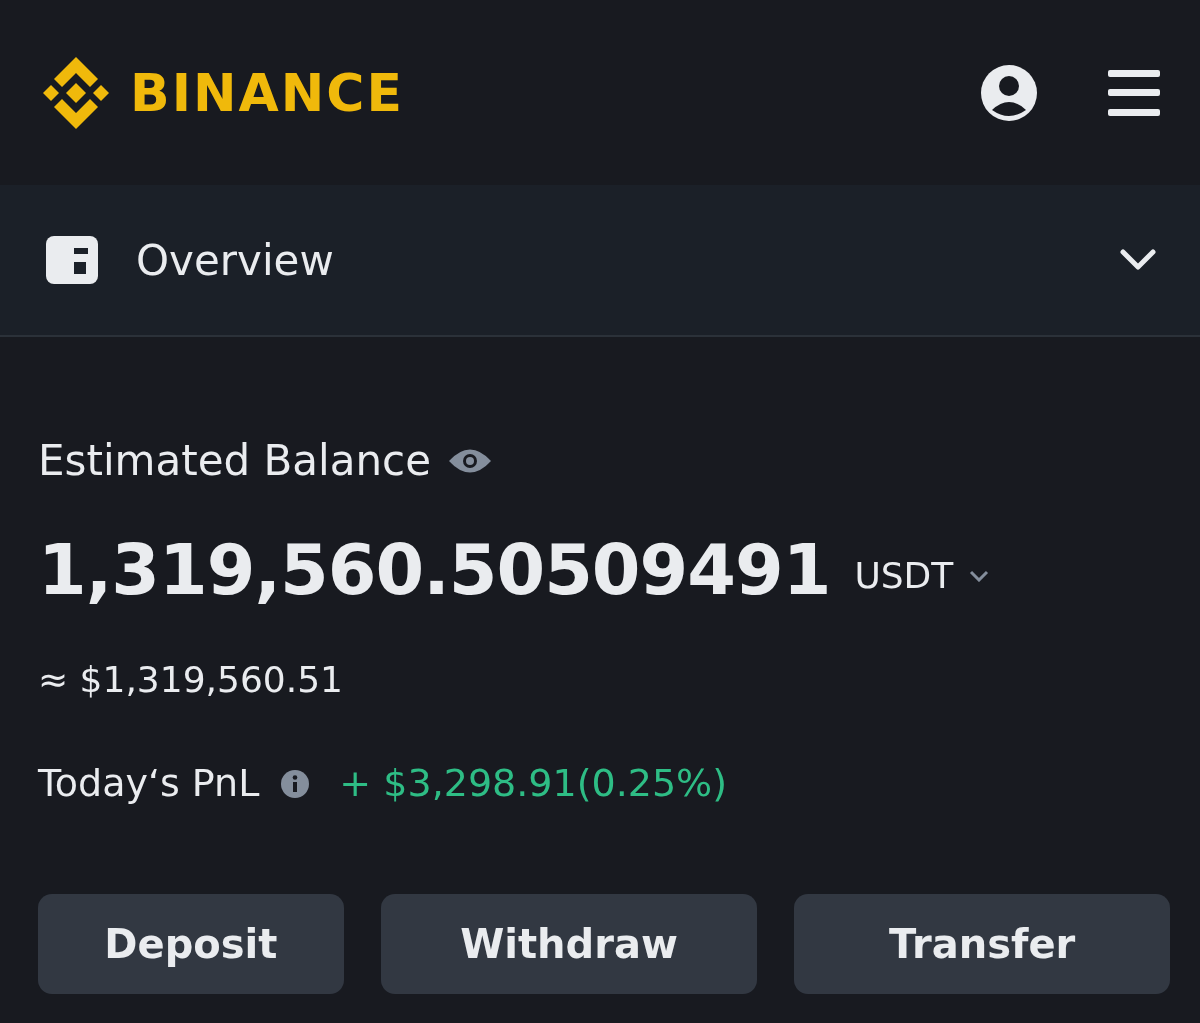  Describe the element at coordinates (190, 679) in the screenshot. I see `approx-value: ≈ $1,319,560.51` at that location.